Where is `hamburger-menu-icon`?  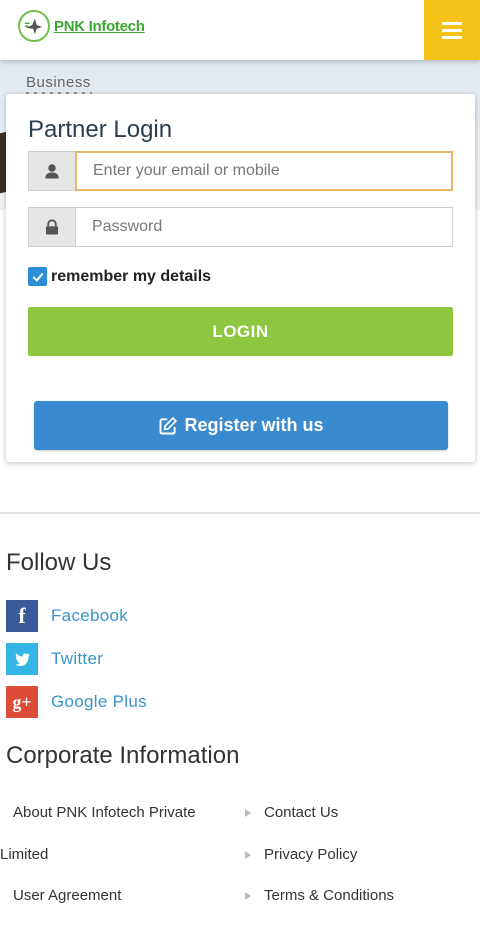
hamburger-menu-icon is located at coordinates (452, 23).